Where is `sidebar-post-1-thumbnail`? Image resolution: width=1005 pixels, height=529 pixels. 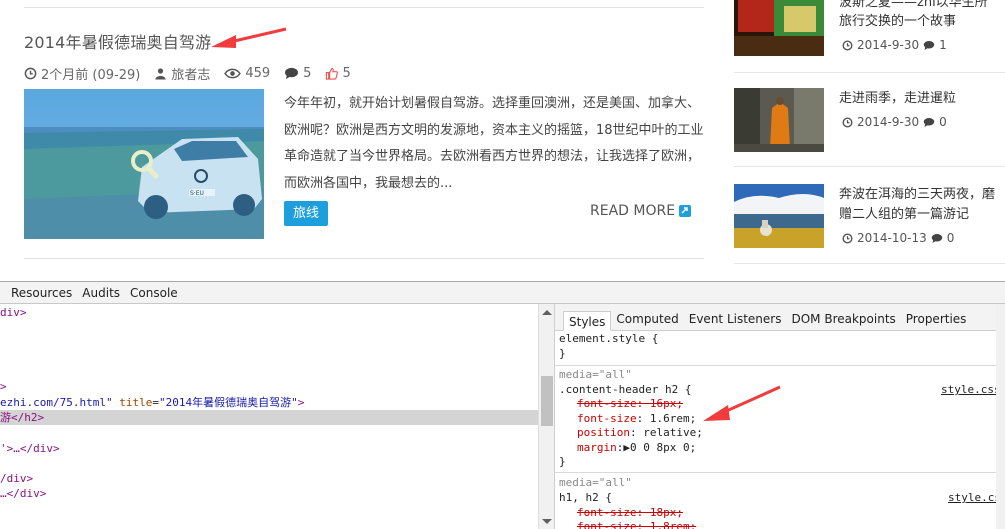 sidebar-post-1-thumbnail is located at coordinates (779, 28).